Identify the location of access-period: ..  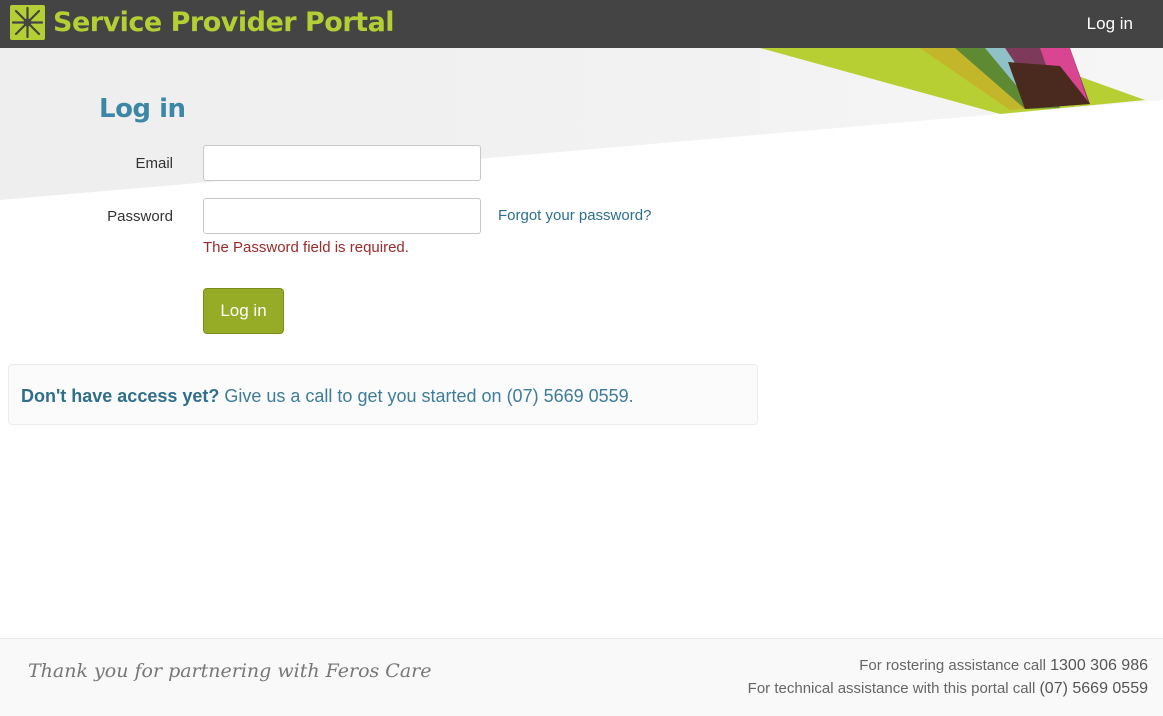
(631, 396).